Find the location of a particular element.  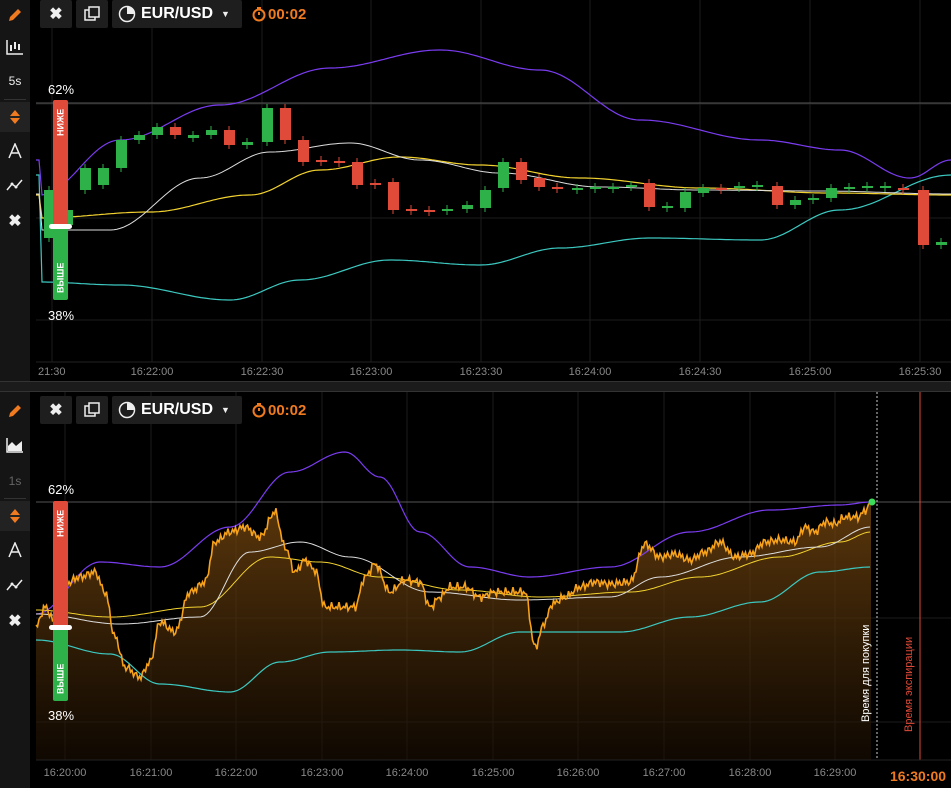

bottom-sidebar: 1s ✖ is located at coordinates (15, 590).